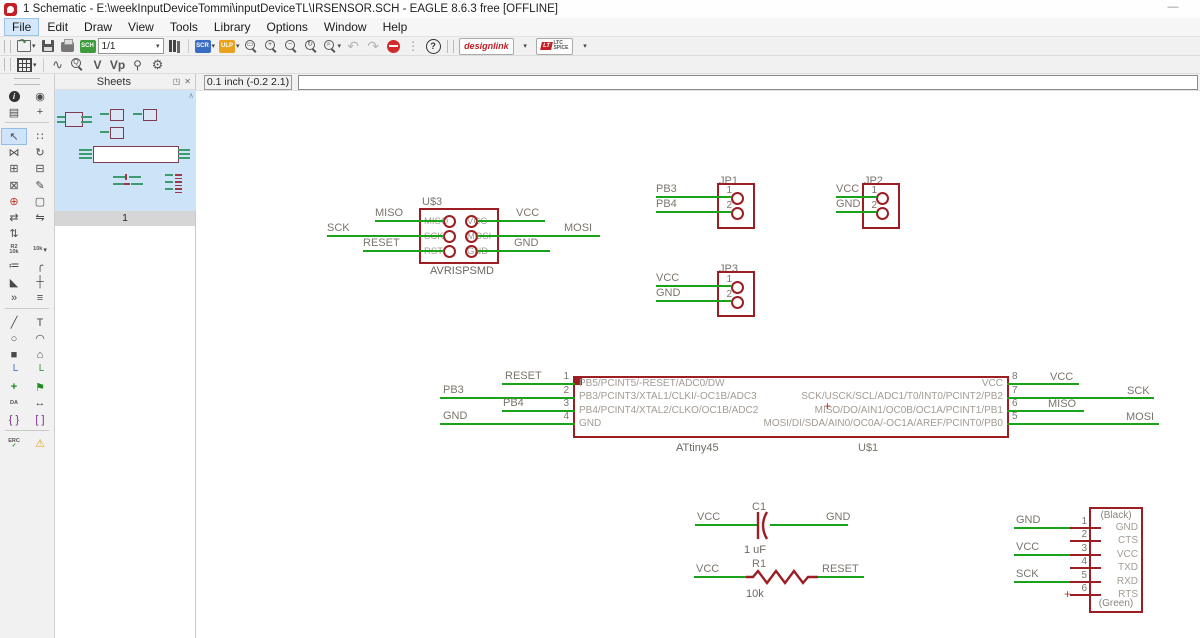 This screenshot has height=638, width=1200. What do you see at coordinates (40, 112) in the screenshot?
I see `mark-tool: +` at bounding box center [40, 112].